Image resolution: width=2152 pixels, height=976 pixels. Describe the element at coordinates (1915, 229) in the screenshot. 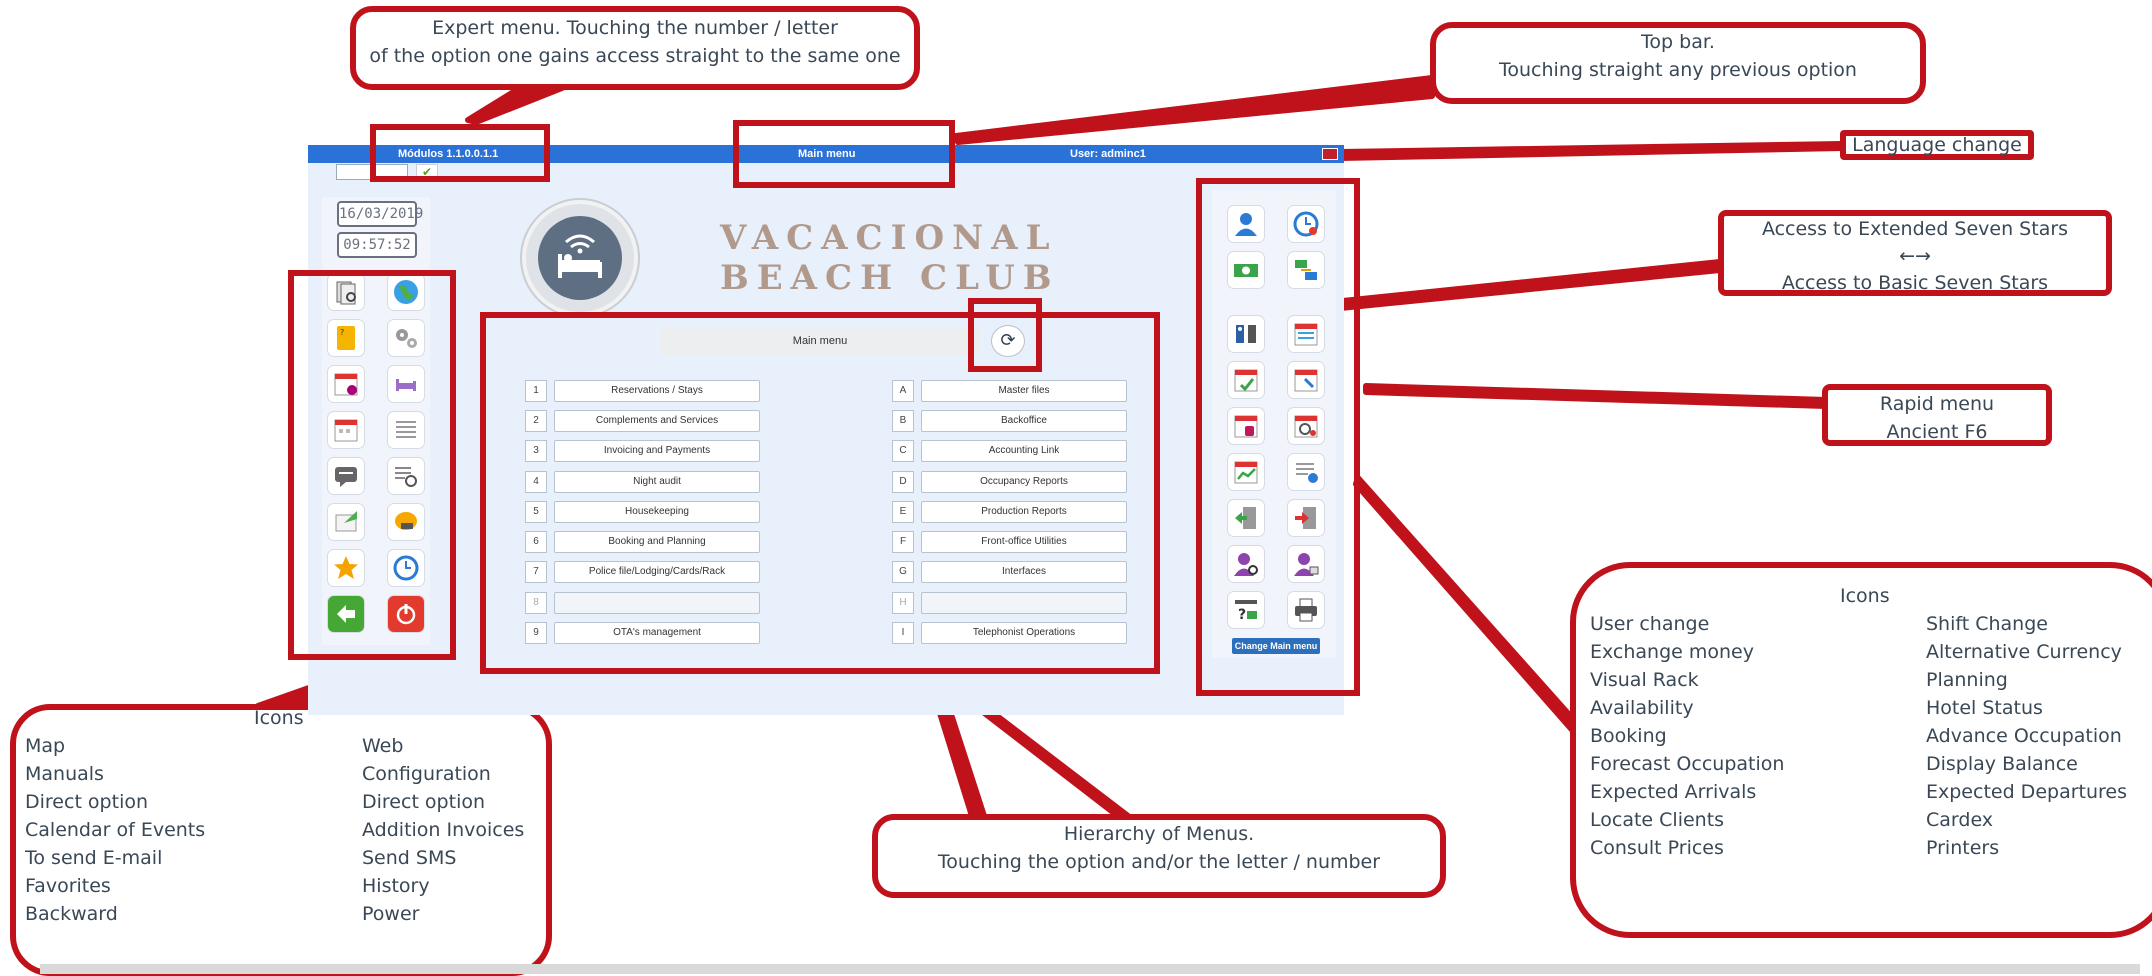

I see `extended-access-line1: Access to Extended Seven Stars` at that location.